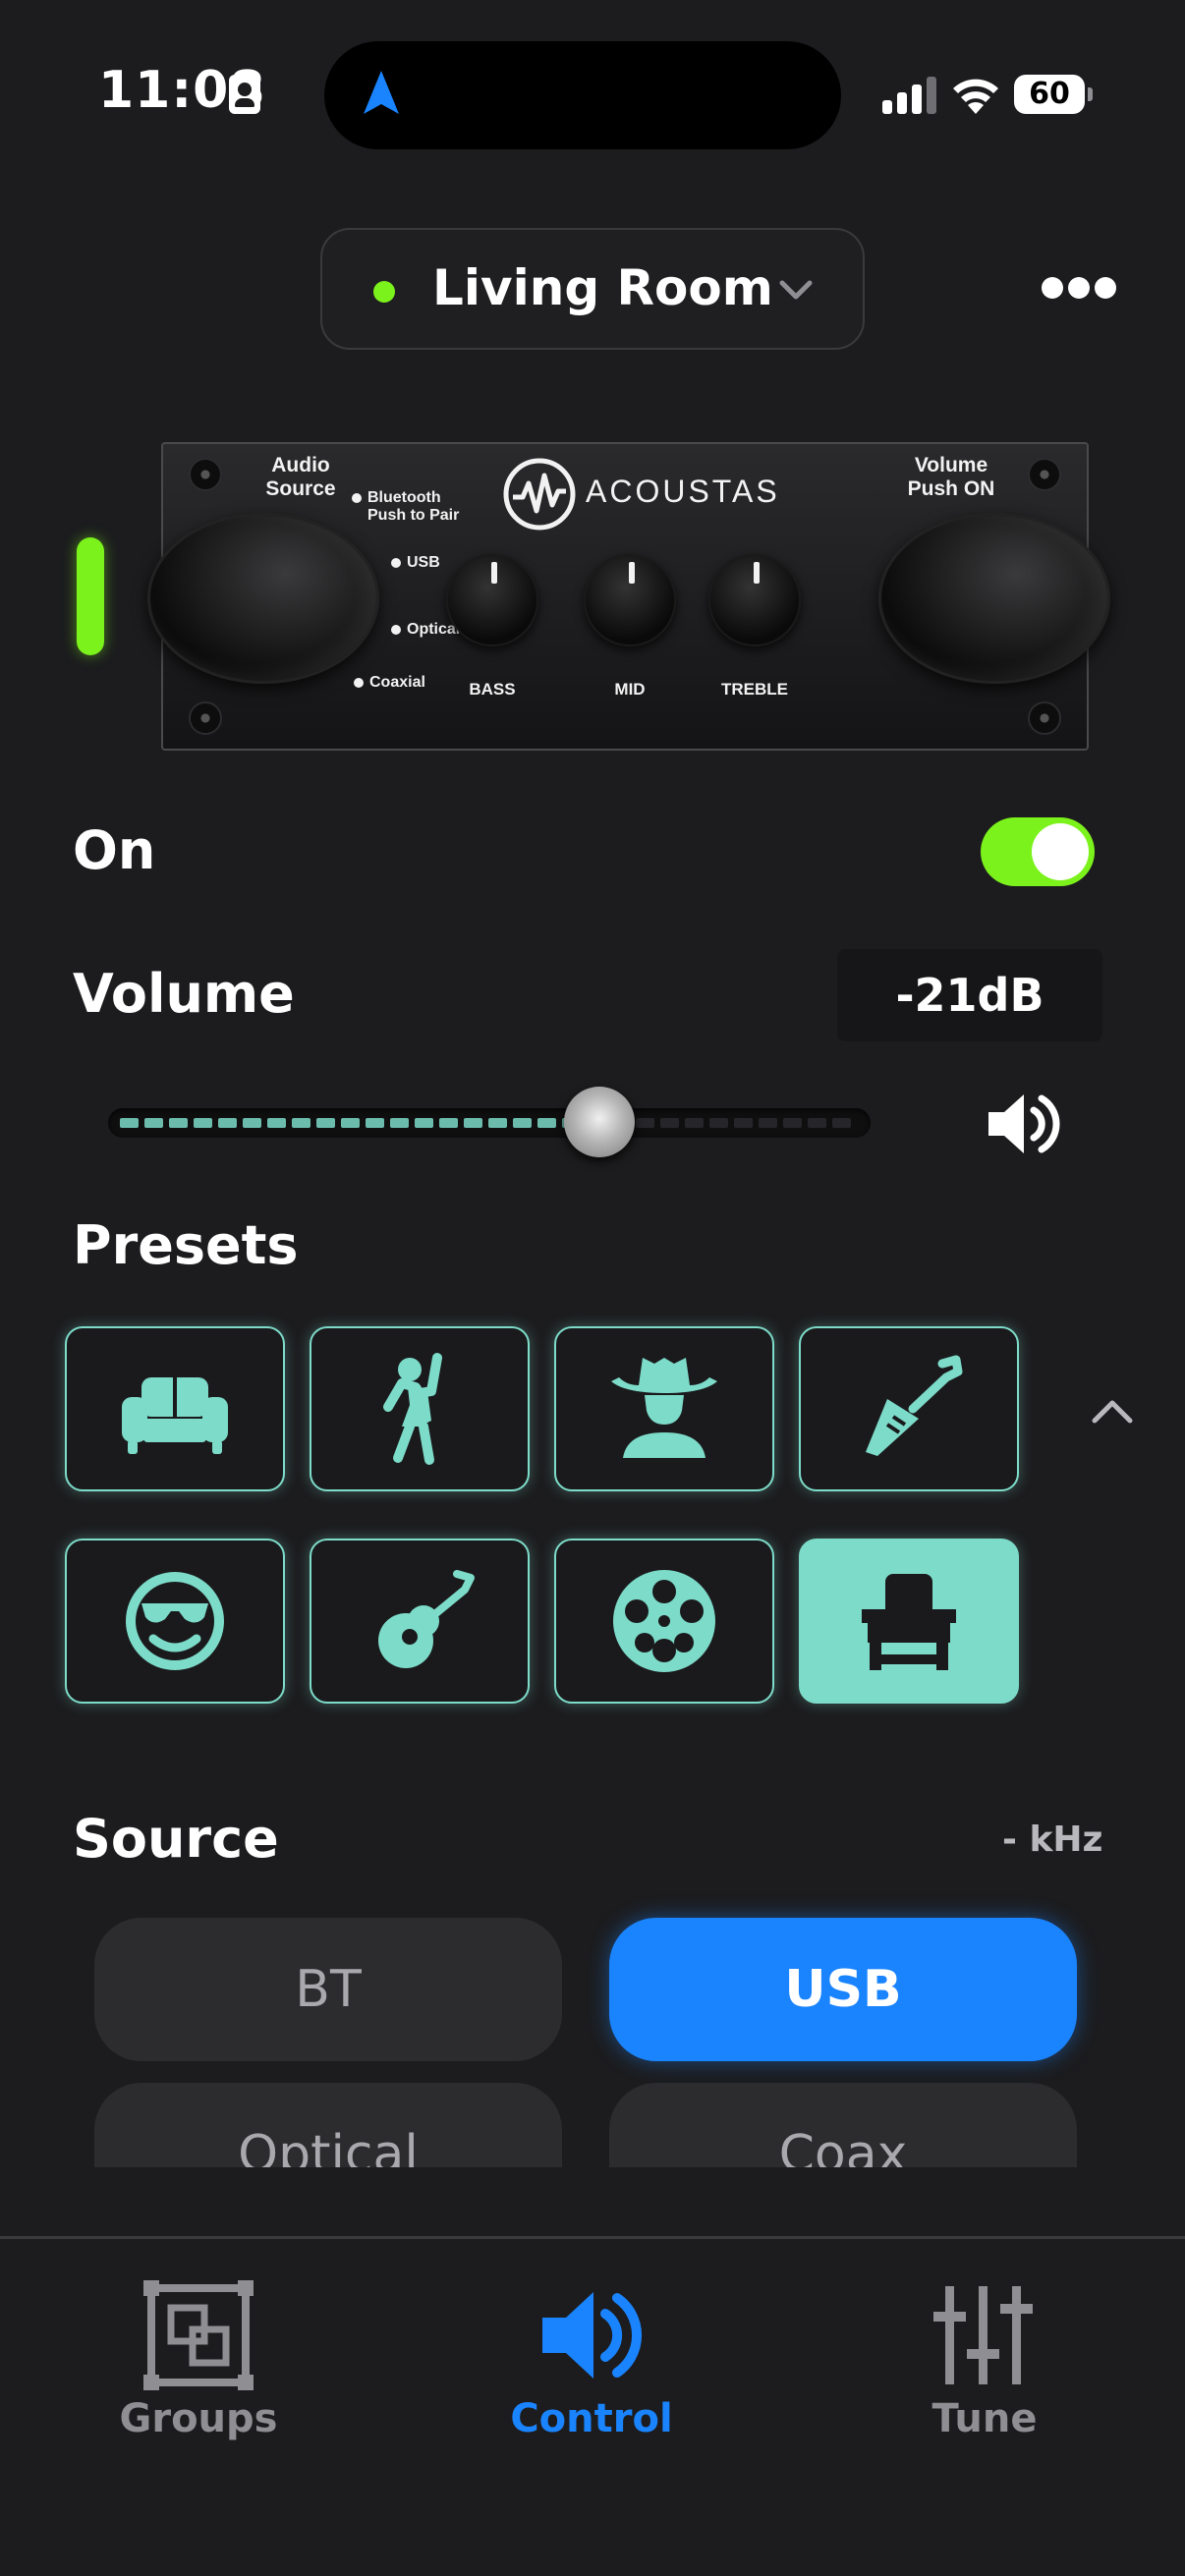 This screenshot has height=2576, width=1185. Describe the element at coordinates (199, 2418) in the screenshot. I see `tab-groups-label: Groups` at that location.